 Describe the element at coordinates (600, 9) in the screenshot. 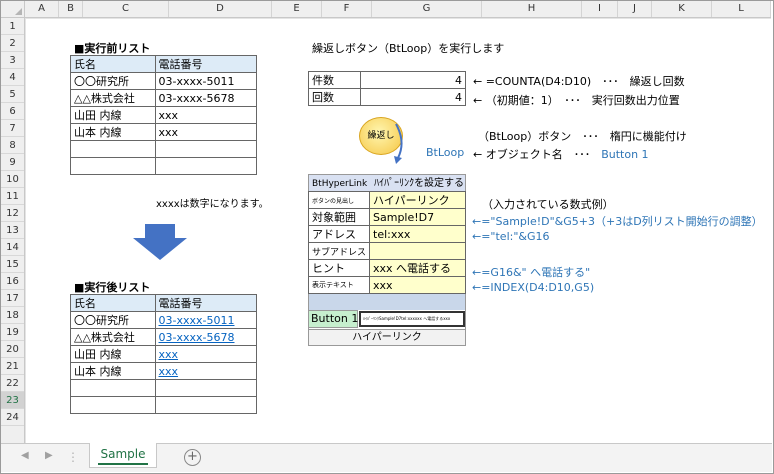

I see `column-header-I: I` at that location.